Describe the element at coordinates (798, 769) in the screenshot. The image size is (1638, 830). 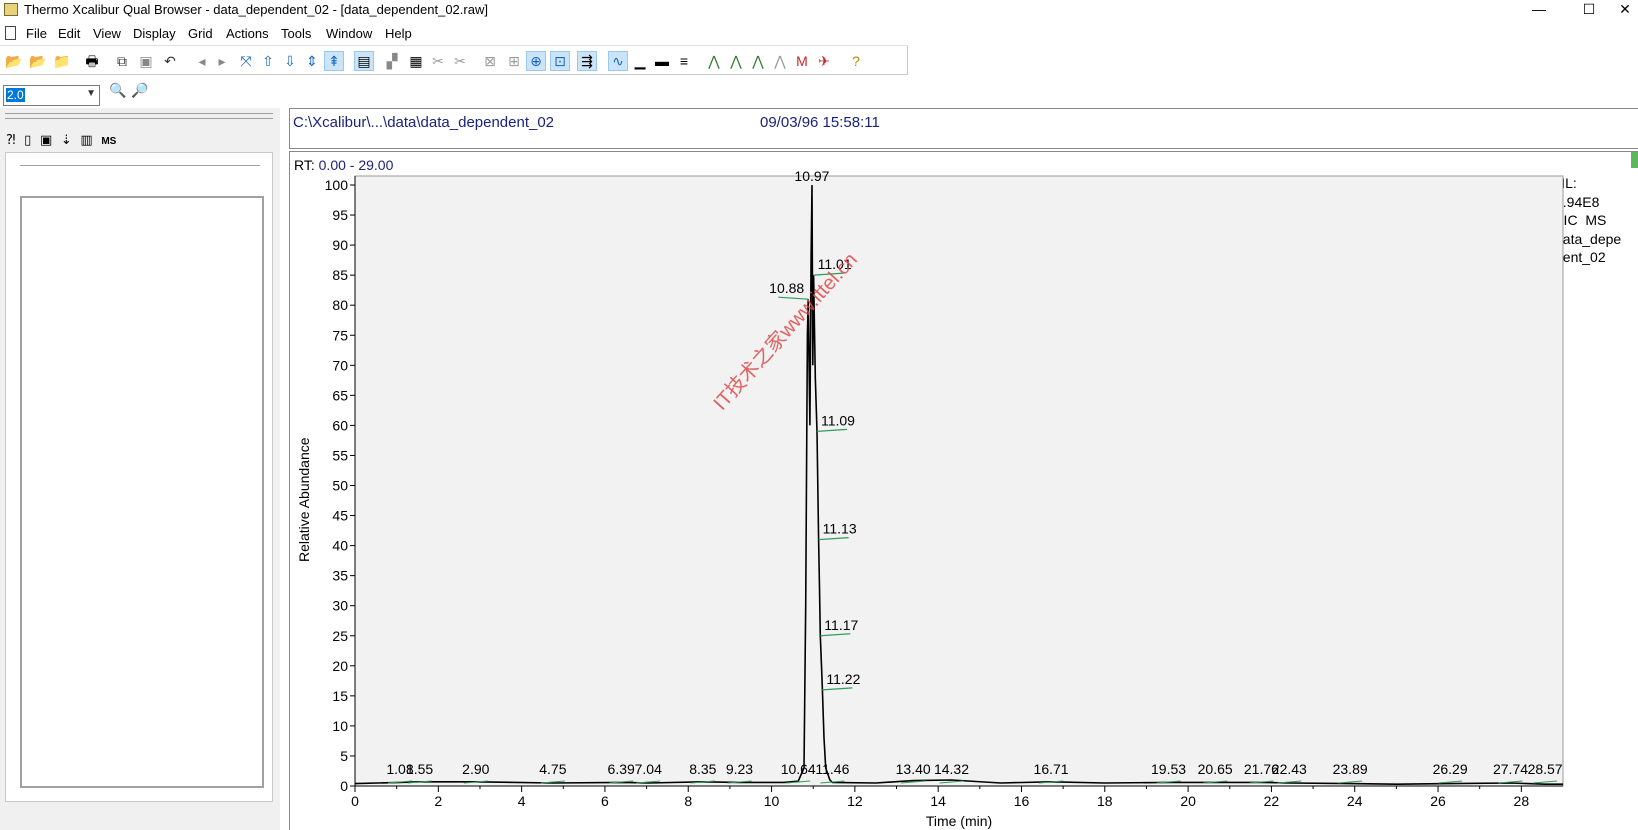
I see `peak-label: 10.64` at that location.